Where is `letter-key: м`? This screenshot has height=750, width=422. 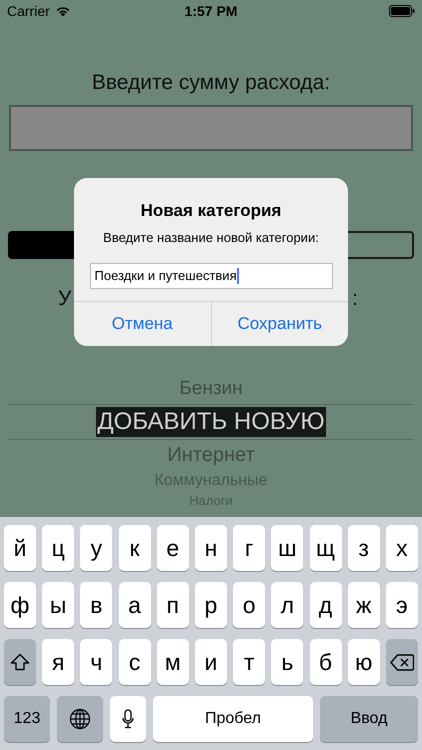 letter-key: м is located at coordinates (172, 662).